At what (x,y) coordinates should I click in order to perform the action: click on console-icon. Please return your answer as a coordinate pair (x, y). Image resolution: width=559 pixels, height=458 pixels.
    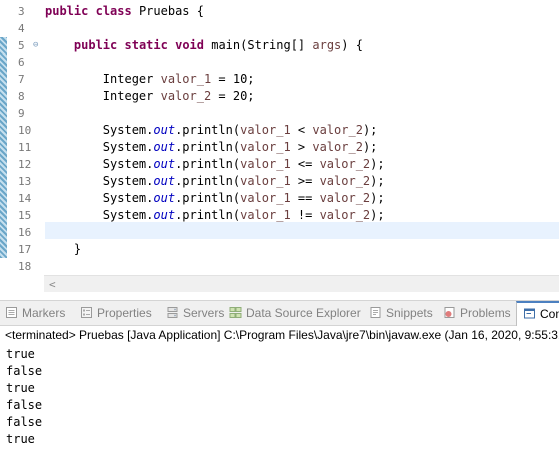
    Looking at the image, I should click on (529, 313).